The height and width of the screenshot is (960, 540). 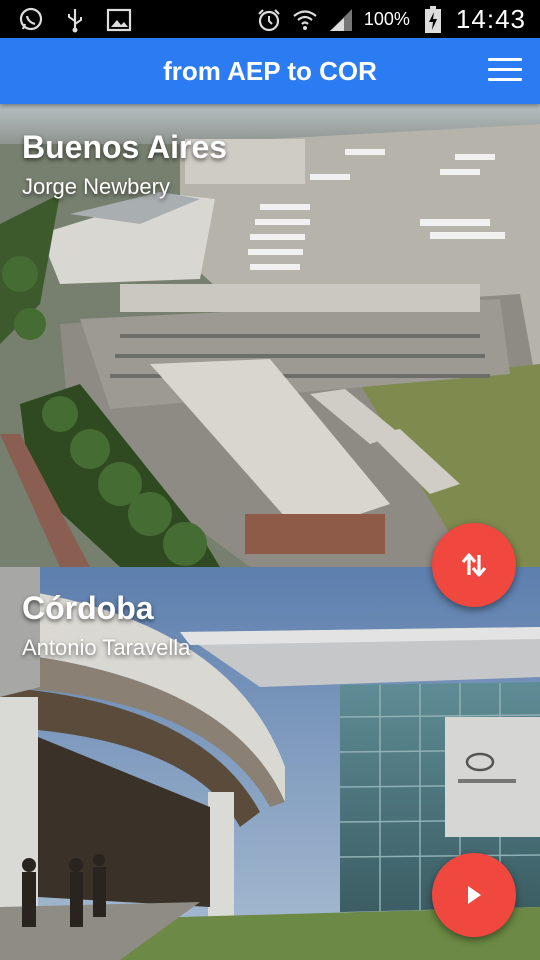 I want to click on whatsapp-icon, so click(x=31, y=20).